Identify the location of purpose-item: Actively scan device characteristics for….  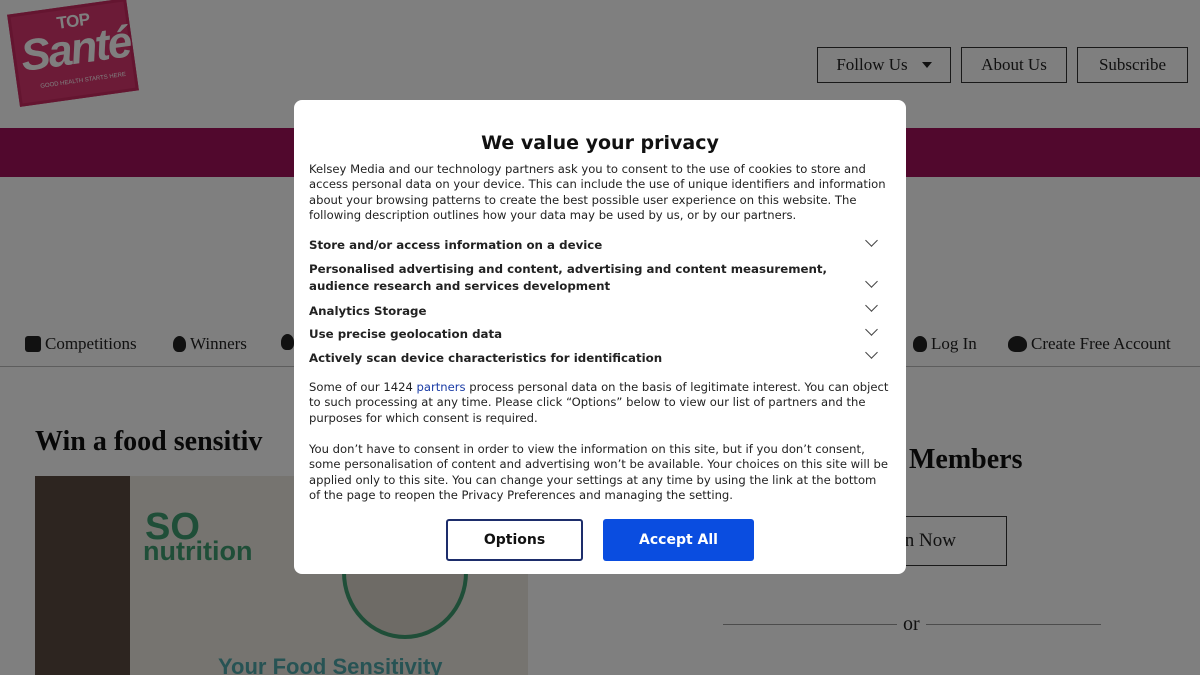
(581, 358).